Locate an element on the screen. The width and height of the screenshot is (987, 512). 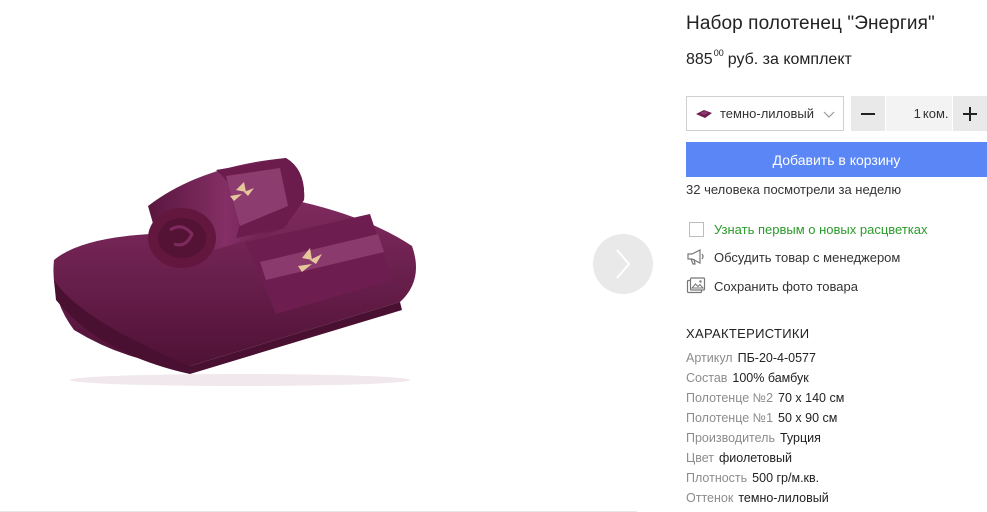
quantity-field: 1 ком. is located at coordinates (919, 113).